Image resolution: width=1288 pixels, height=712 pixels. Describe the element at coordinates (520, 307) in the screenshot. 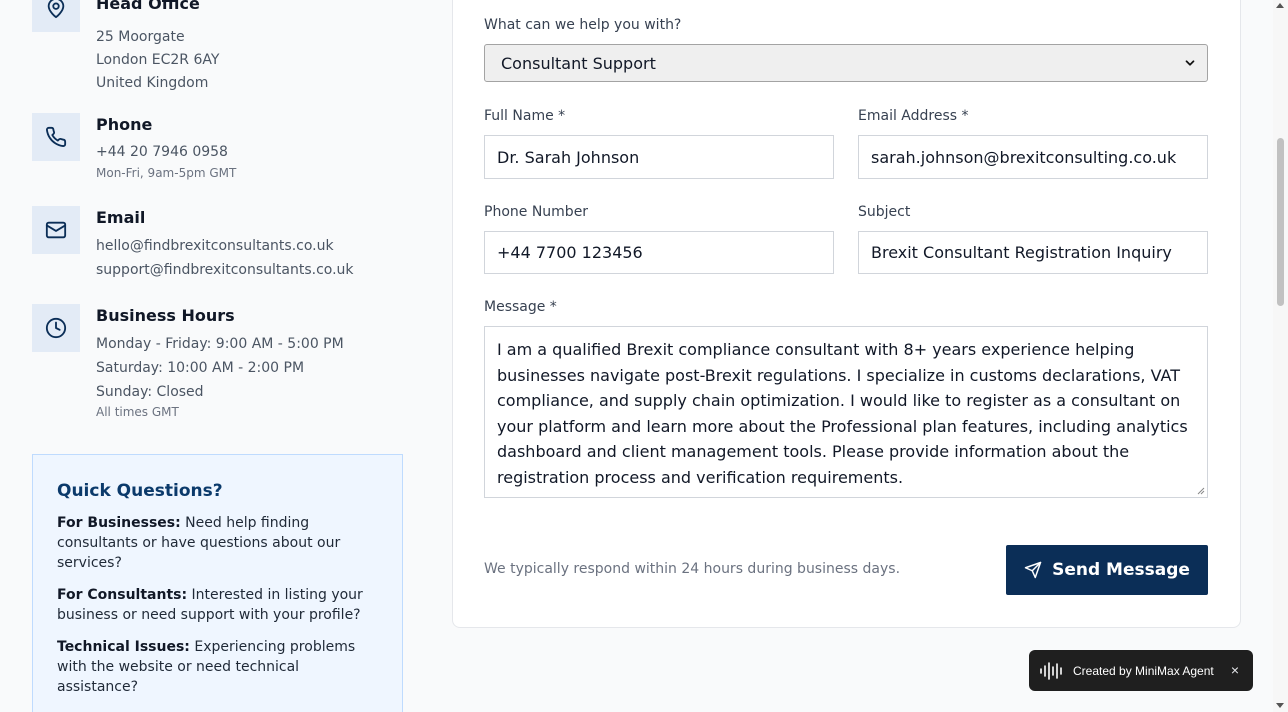

I see `message-label: Message *` at that location.